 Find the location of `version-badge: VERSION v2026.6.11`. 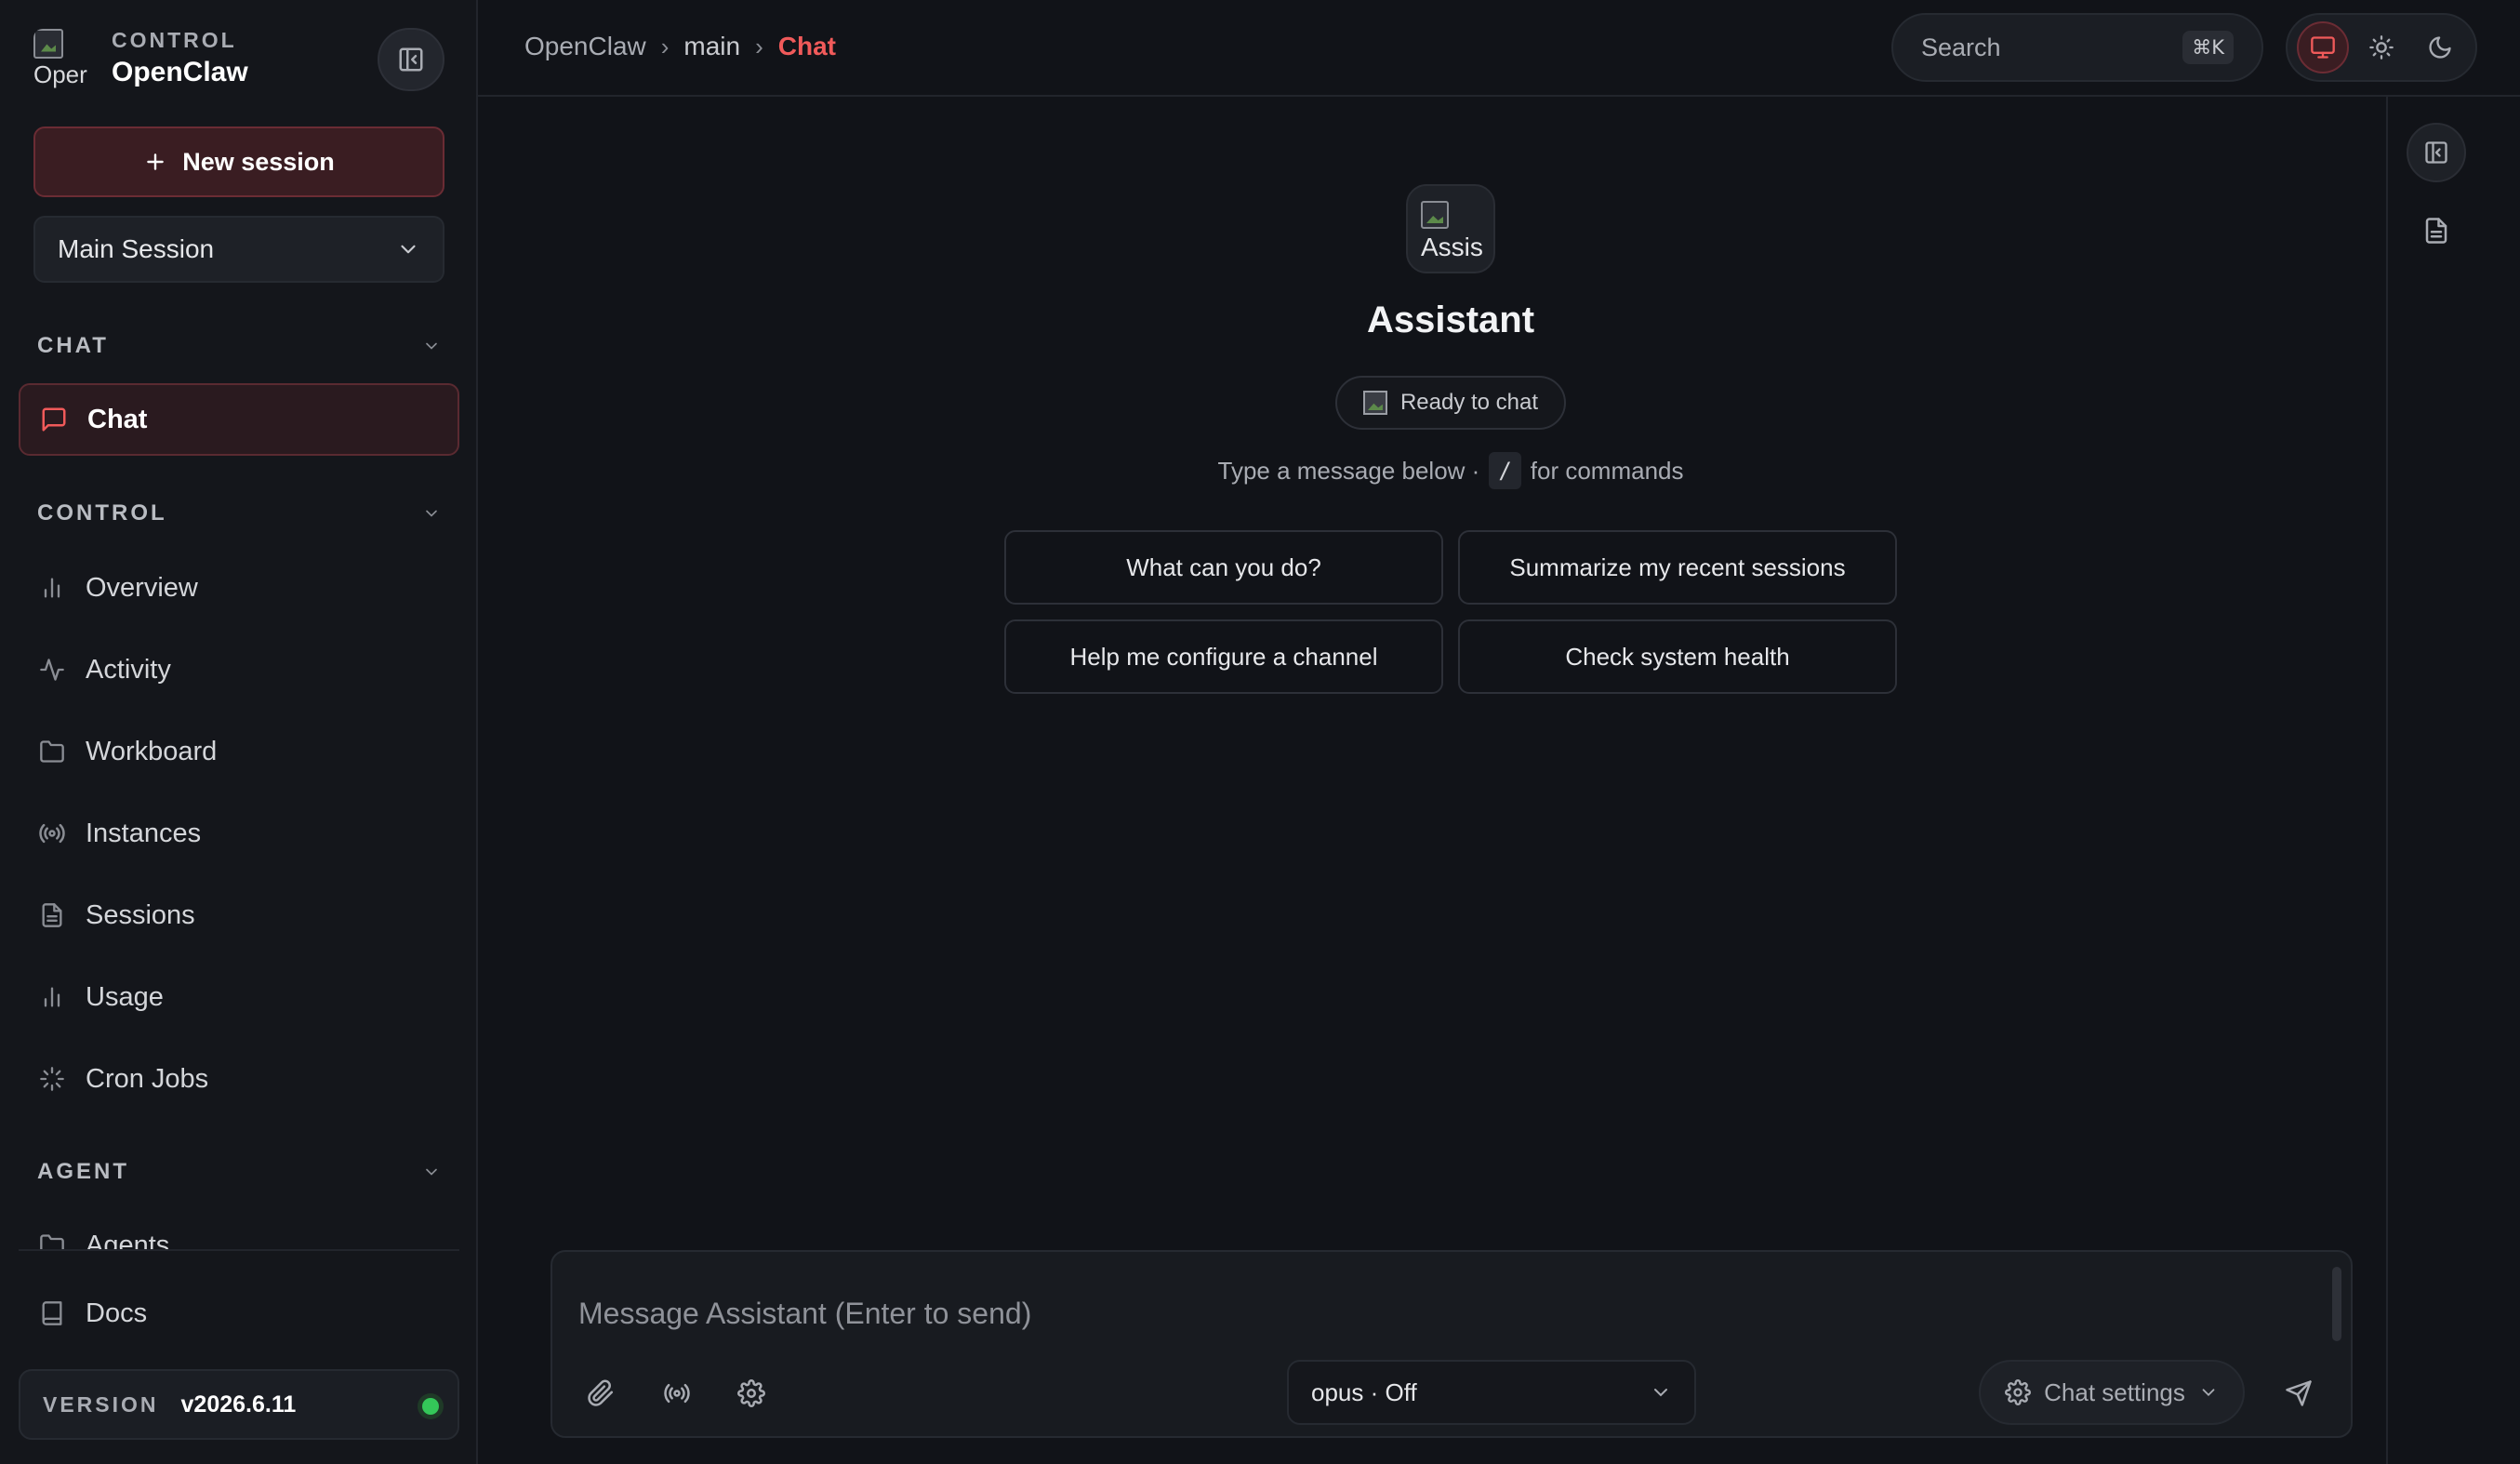

version-badge: VERSION v2026.6.11 is located at coordinates (239, 1404).